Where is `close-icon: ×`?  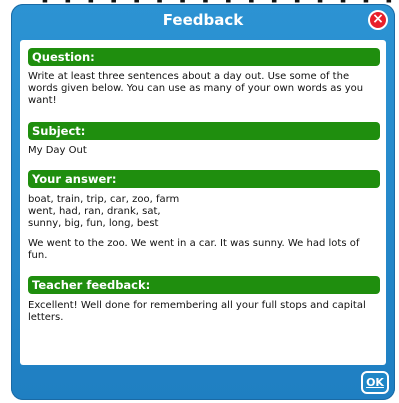
close-icon: × is located at coordinates (378, 20).